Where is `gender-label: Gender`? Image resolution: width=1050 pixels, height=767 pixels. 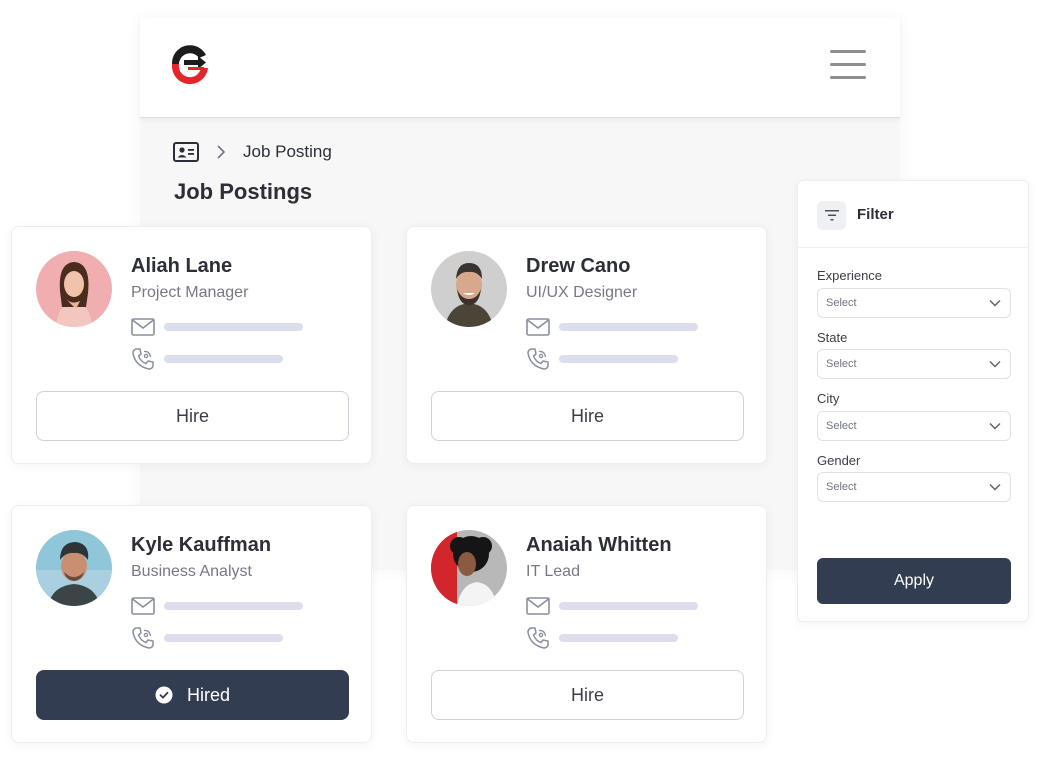
gender-label: Gender is located at coordinates (839, 460).